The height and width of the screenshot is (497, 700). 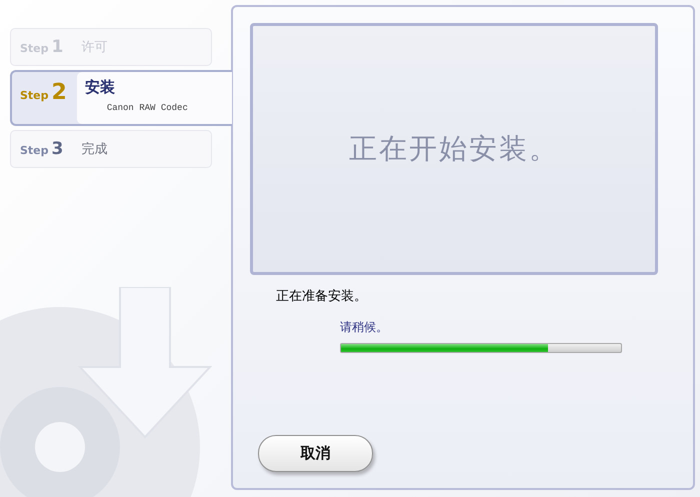 I want to click on step-label: 安装, so click(x=100, y=87).